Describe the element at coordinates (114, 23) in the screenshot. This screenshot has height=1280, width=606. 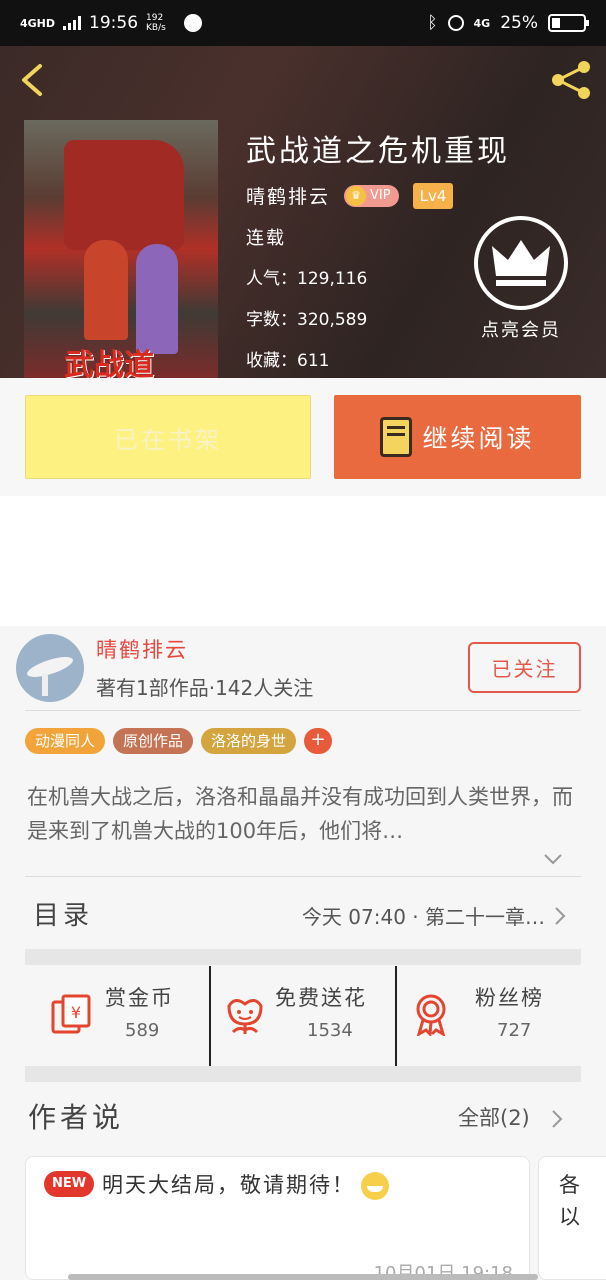
I see `clock: 19:56` at that location.